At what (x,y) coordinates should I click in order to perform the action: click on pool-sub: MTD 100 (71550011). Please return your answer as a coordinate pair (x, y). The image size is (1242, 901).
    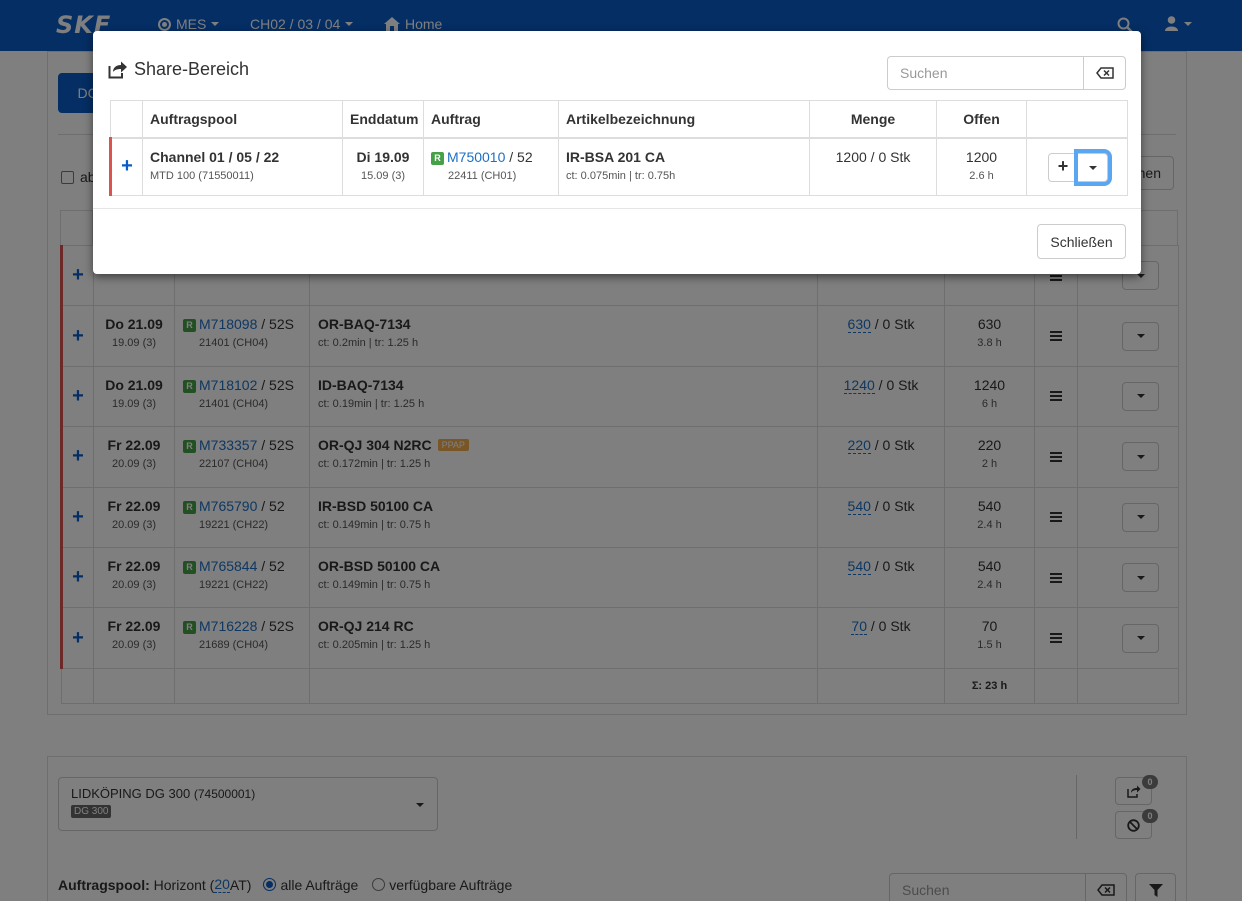
    Looking at the image, I should click on (202, 176).